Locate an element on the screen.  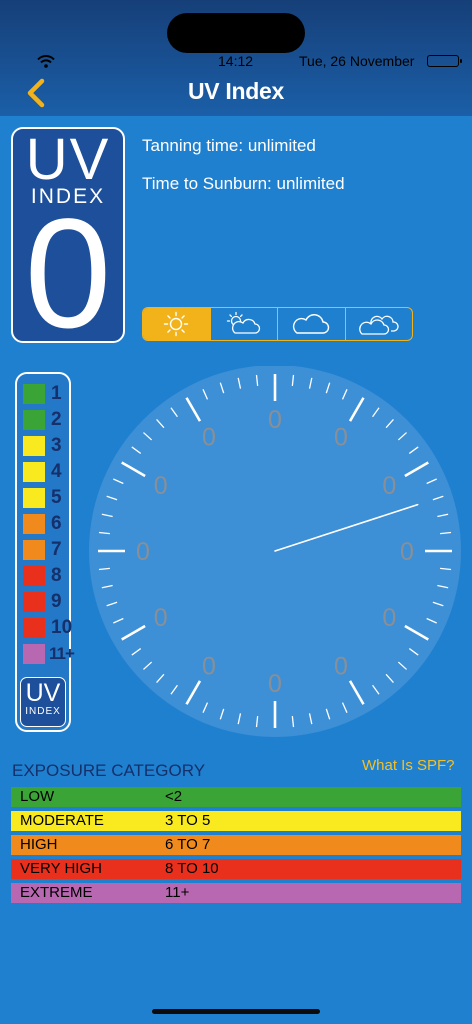
legend-item: 3 is located at coordinates (46, 446).